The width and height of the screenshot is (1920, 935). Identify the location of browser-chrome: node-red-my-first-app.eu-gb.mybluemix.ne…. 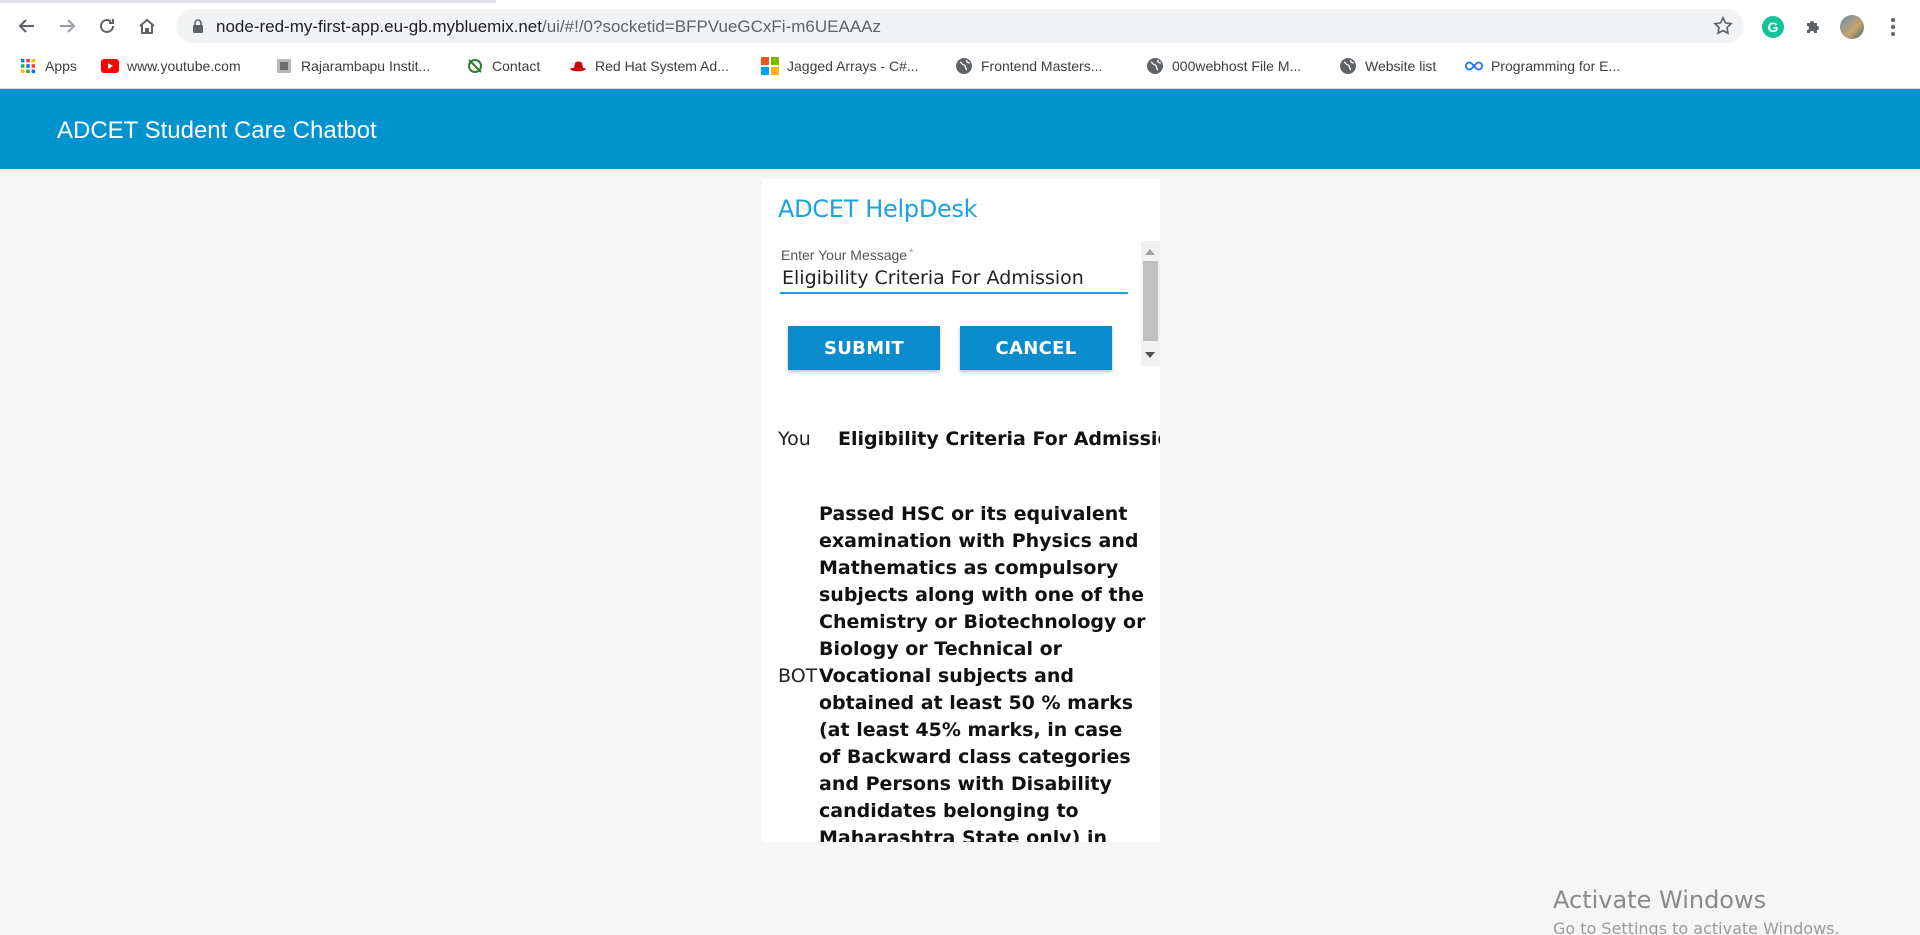
(960, 44).